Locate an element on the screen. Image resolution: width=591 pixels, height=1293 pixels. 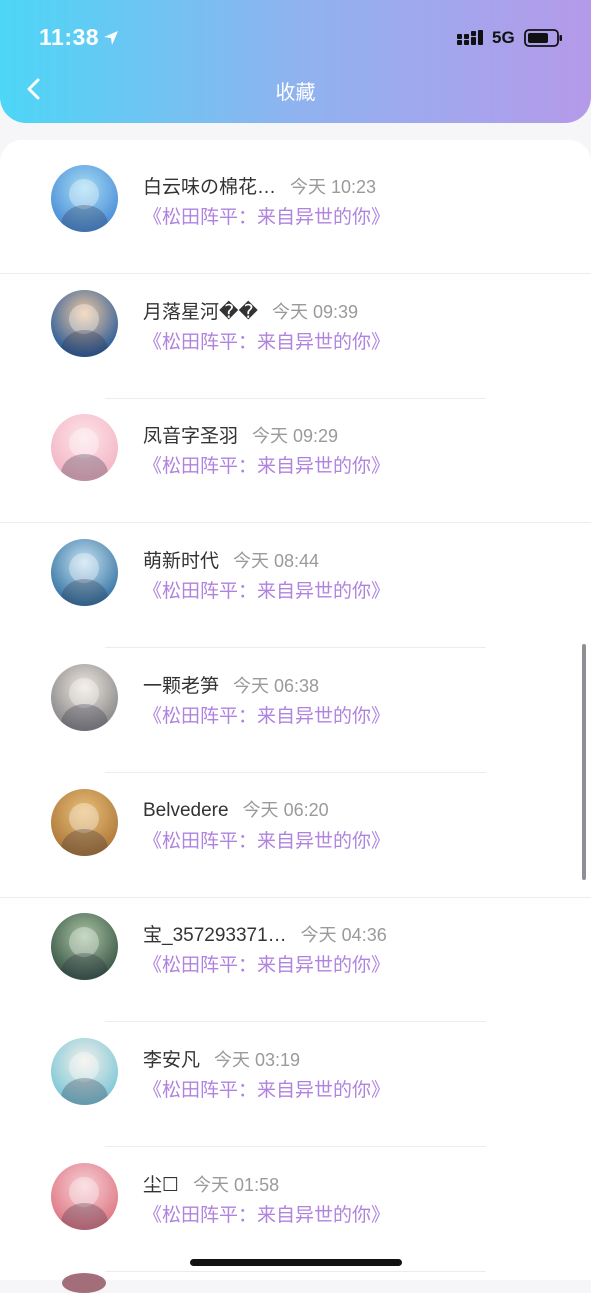
list-item: 白云味の棉花… 今天 10:23 《松田阵平：来自异世的你》 is located at coordinates (295, 212).